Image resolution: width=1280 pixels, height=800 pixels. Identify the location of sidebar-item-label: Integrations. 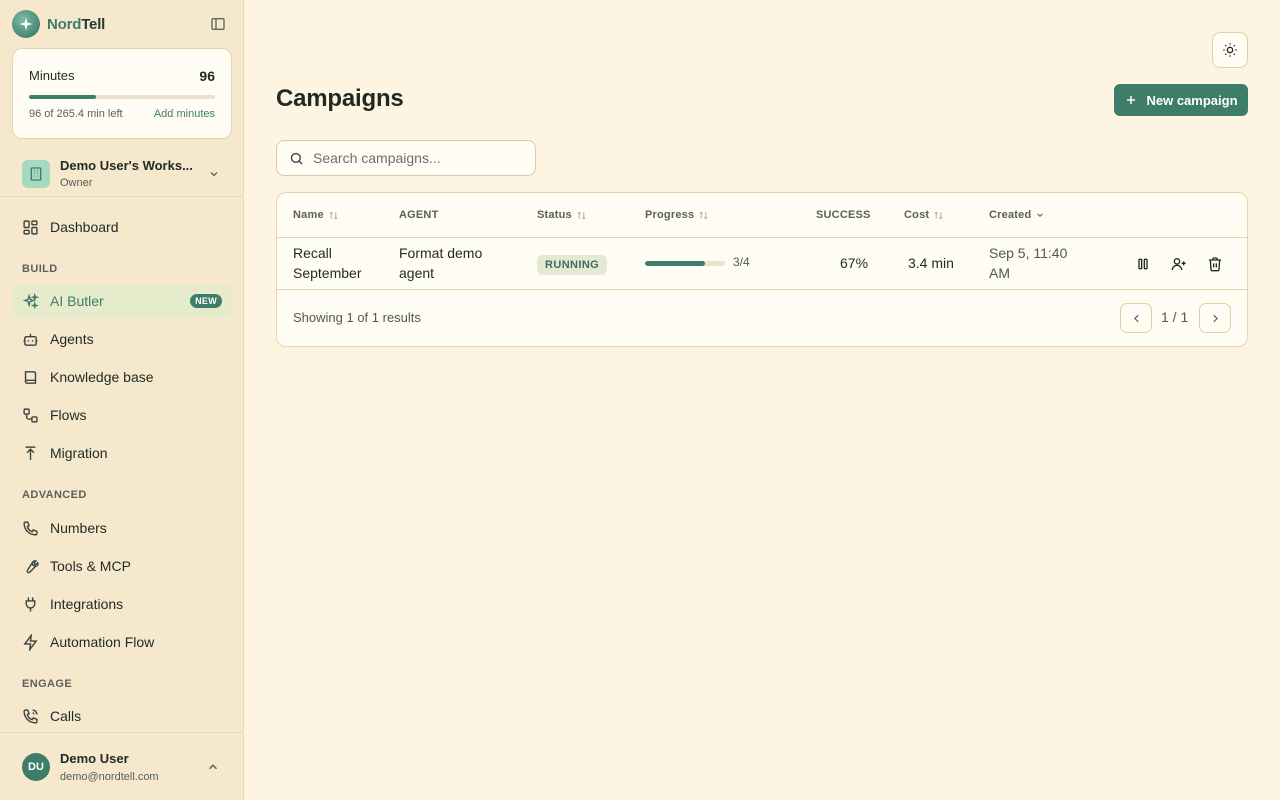
(87, 604).